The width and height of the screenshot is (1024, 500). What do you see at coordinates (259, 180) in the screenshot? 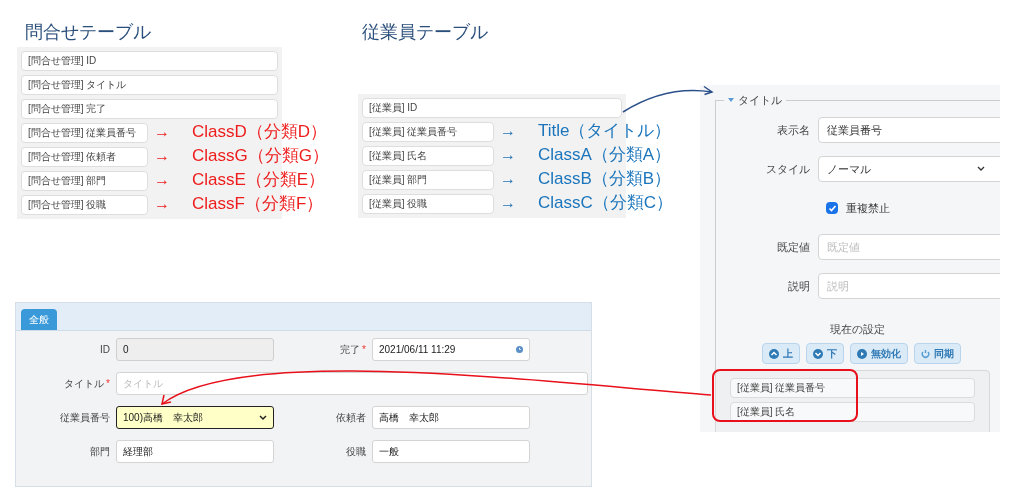
I see `mapping-note: ClassE（分類E）` at bounding box center [259, 180].